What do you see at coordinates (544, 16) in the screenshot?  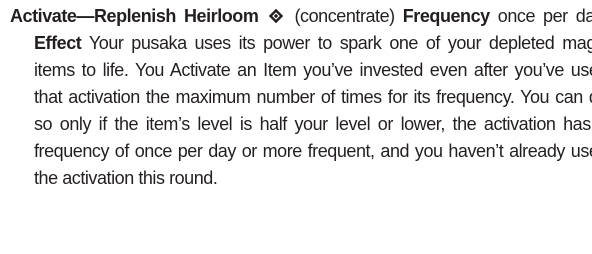 I see `frequency-value: once per day;` at bounding box center [544, 16].